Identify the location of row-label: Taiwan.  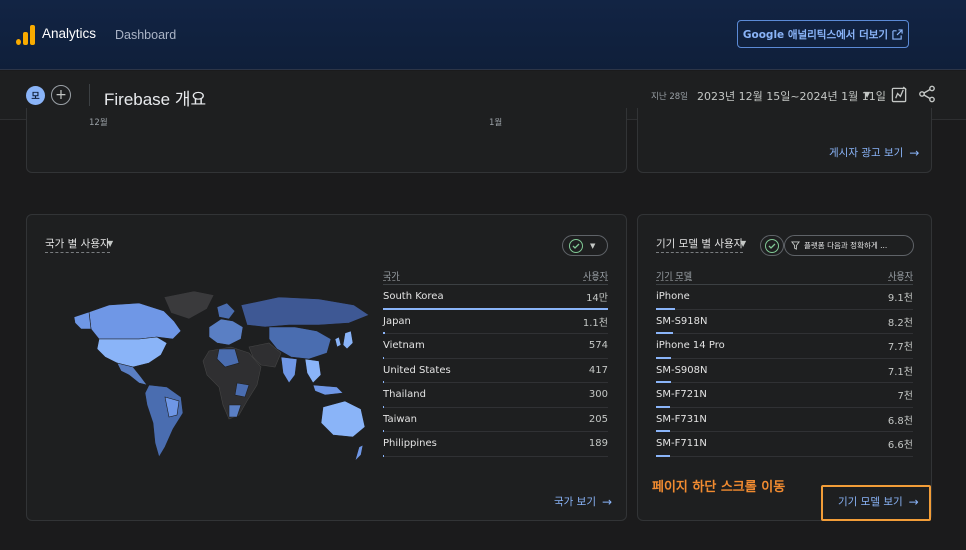
(400, 419).